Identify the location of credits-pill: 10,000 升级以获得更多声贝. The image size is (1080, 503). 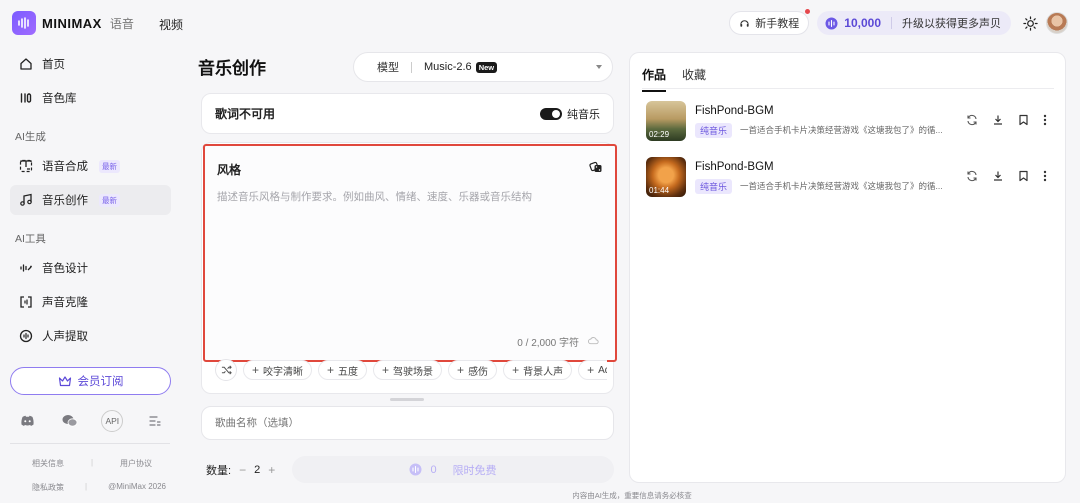
(914, 23).